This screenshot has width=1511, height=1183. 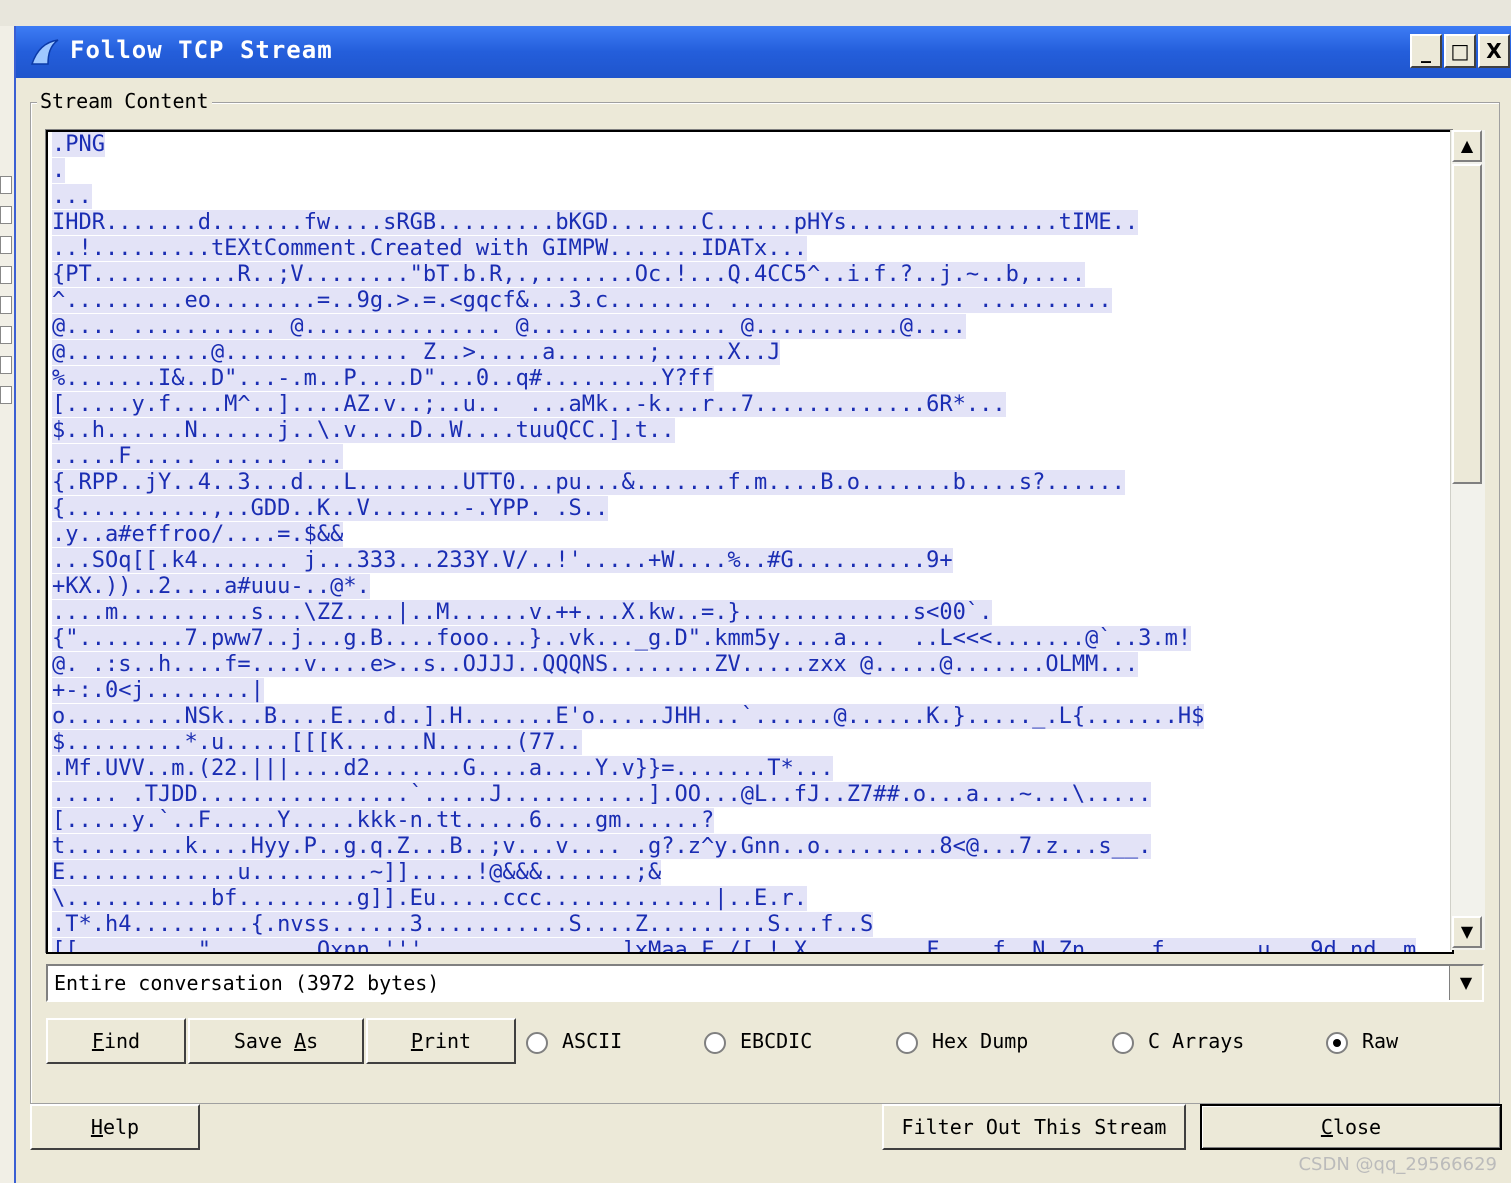 I want to click on find-button: Find, so click(x=116, y=1041).